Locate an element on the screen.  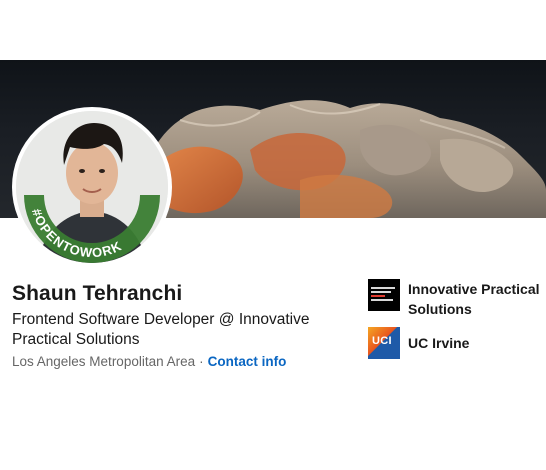
experience-item-uci: UCI UC Irvine is located at coordinates (457, 343).